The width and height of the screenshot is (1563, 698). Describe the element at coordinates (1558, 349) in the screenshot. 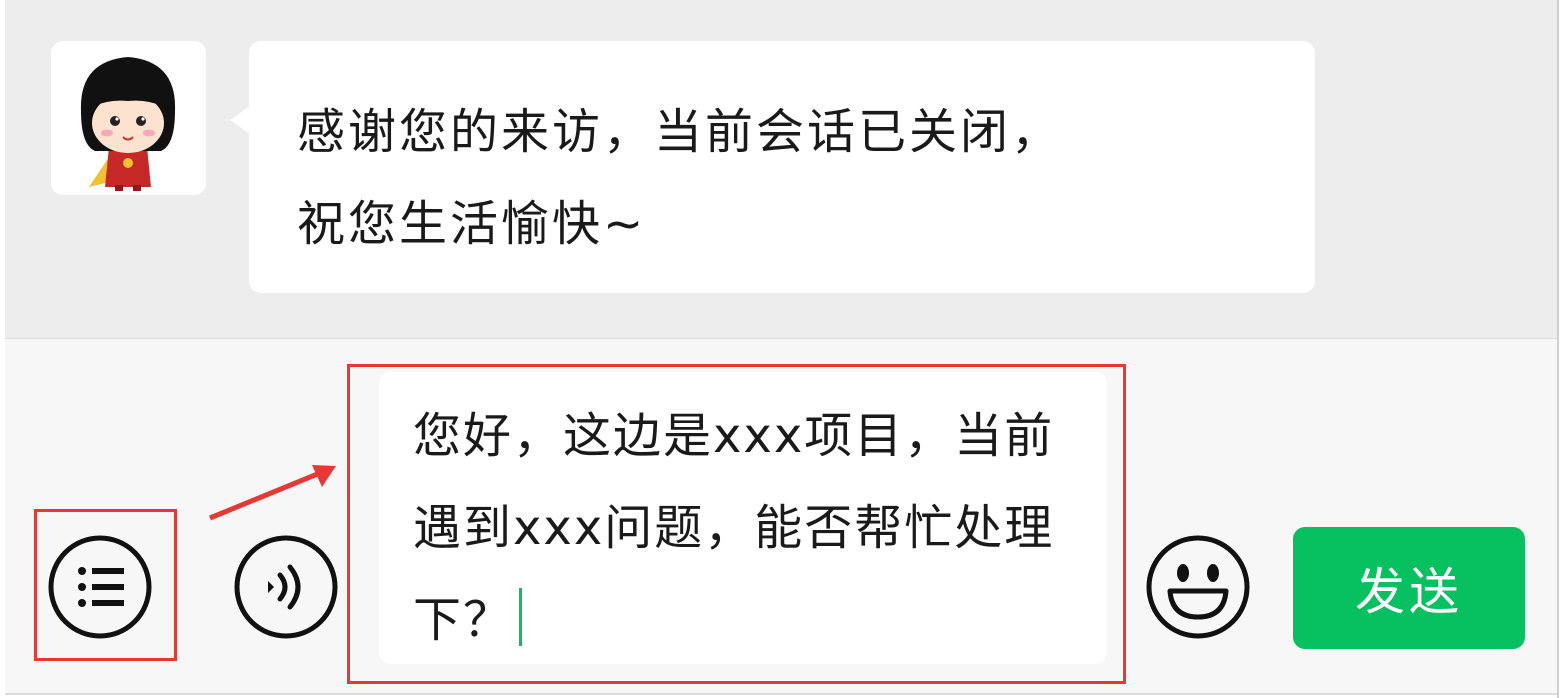

I see `right-divider` at that location.